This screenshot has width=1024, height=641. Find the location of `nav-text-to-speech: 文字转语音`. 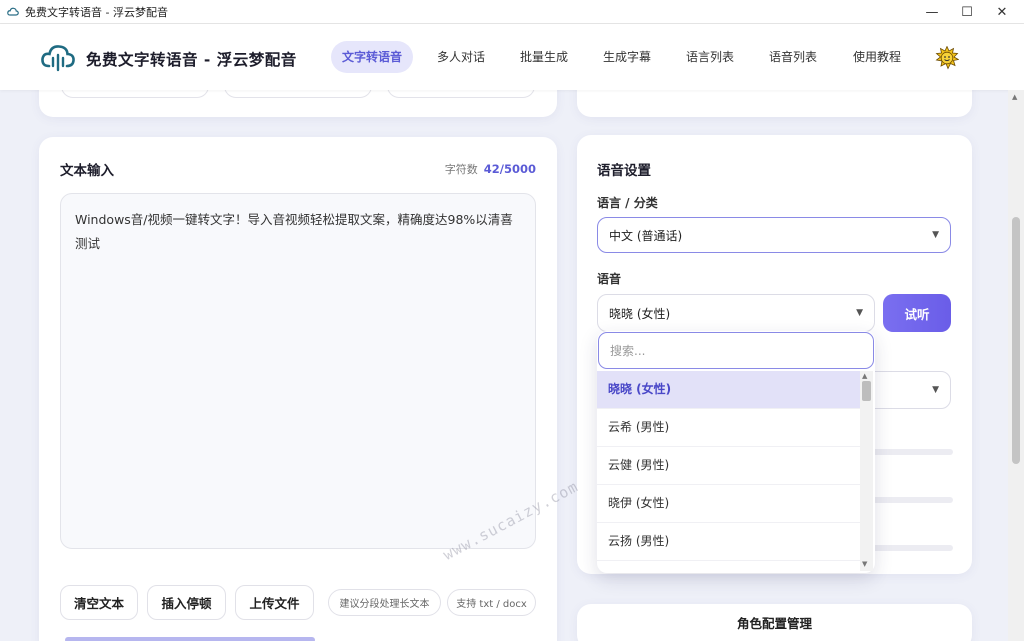

nav-text-to-speech: 文字转语音 is located at coordinates (372, 57).